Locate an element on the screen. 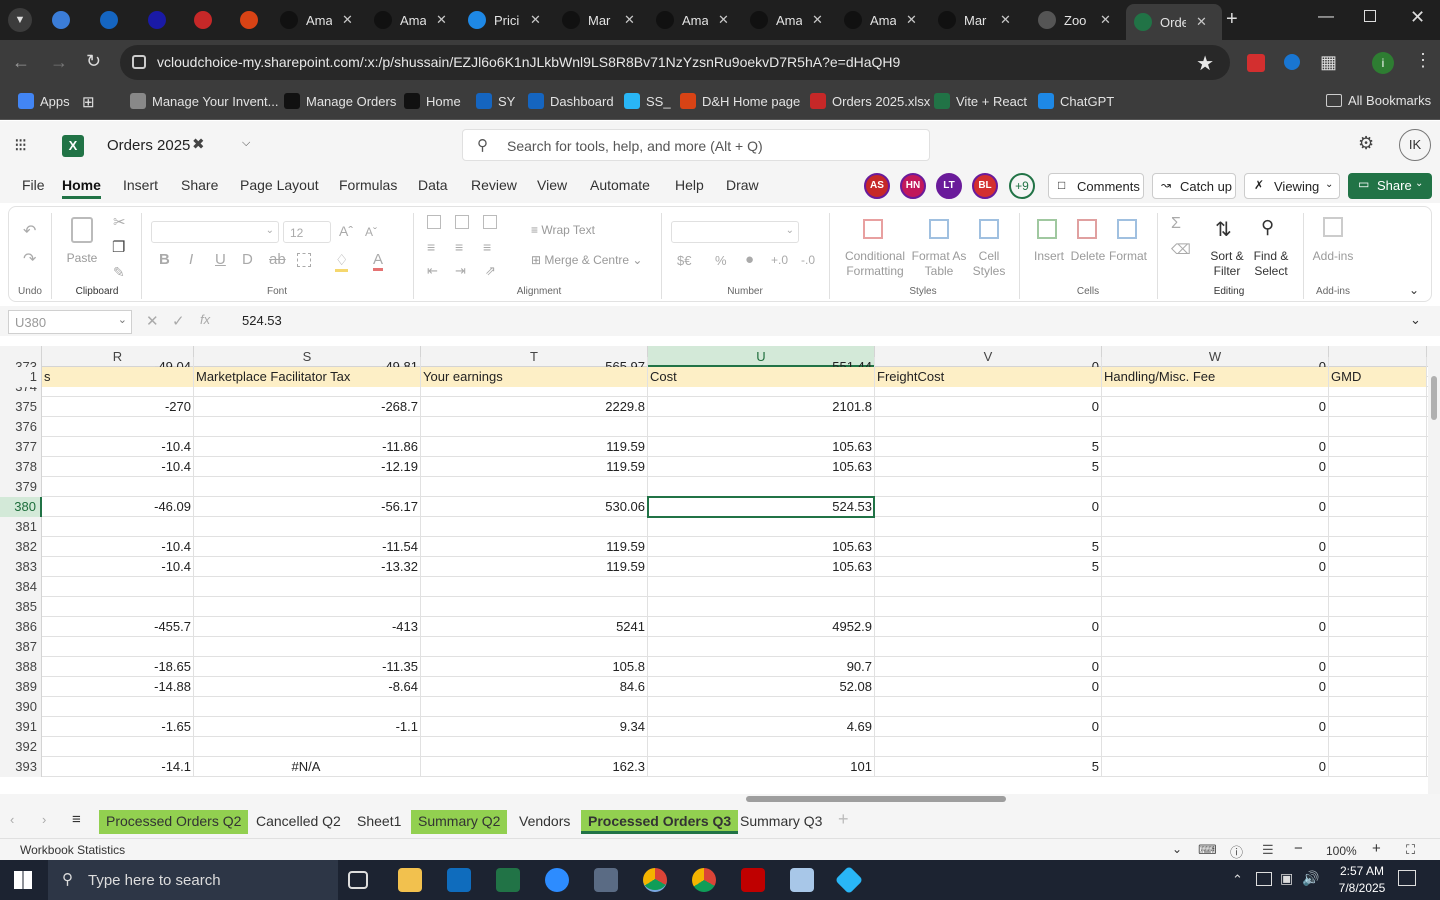 The width and height of the screenshot is (1440, 900). extension-icon-red is located at coordinates (1256, 63).